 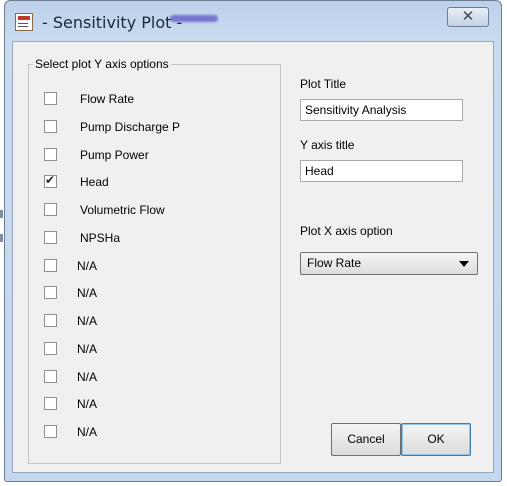 What do you see at coordinates (323, 84) in the screenshot?
I see `plot-title-label: Plot Title` at bounding box center [323, 84].